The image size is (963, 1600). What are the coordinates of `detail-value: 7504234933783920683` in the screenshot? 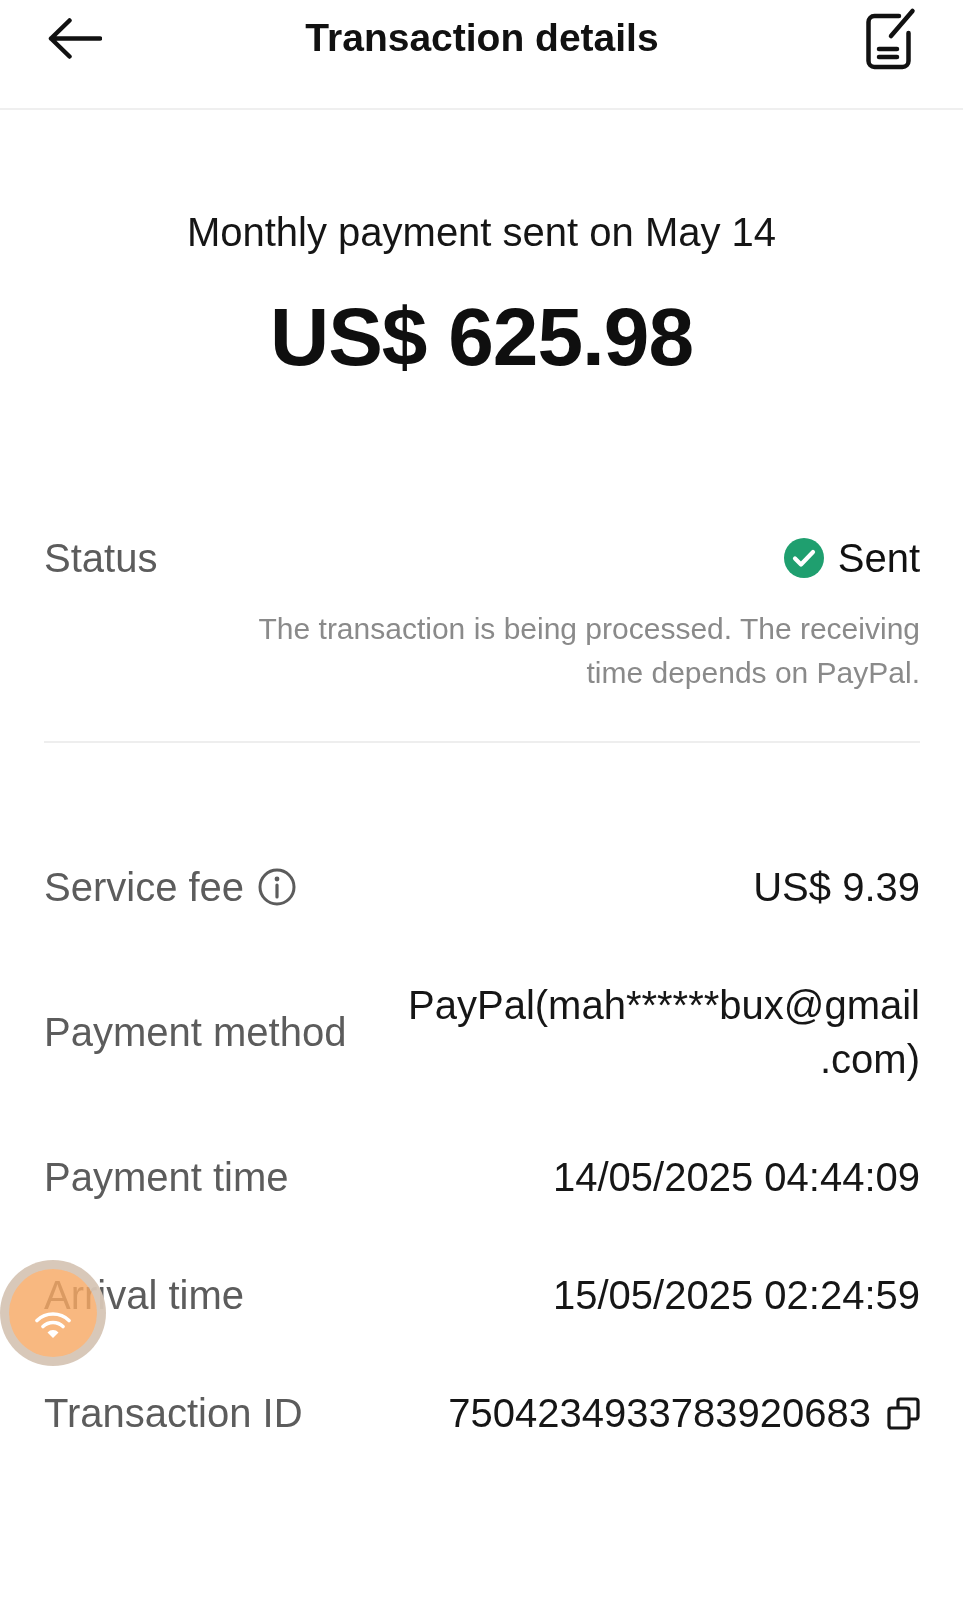 It's located at (659, 1413).